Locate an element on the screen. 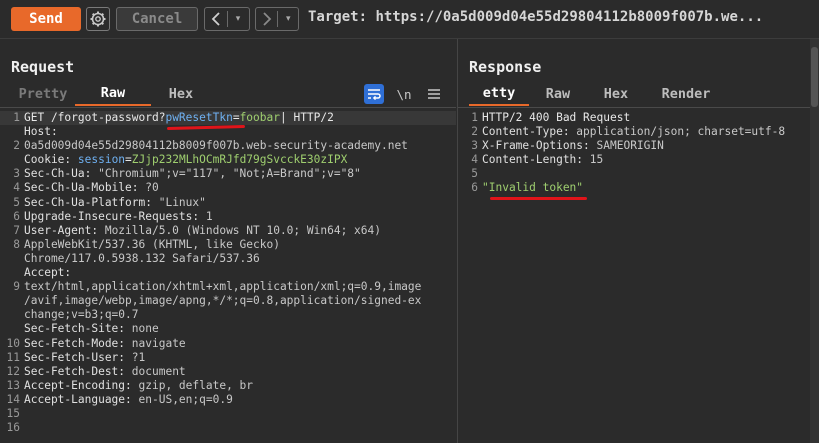 The image size is (819, 443). editor-line: 5 Sec-Ch-Ua-Platform: "Linux" is located at coordinates (228, 203).